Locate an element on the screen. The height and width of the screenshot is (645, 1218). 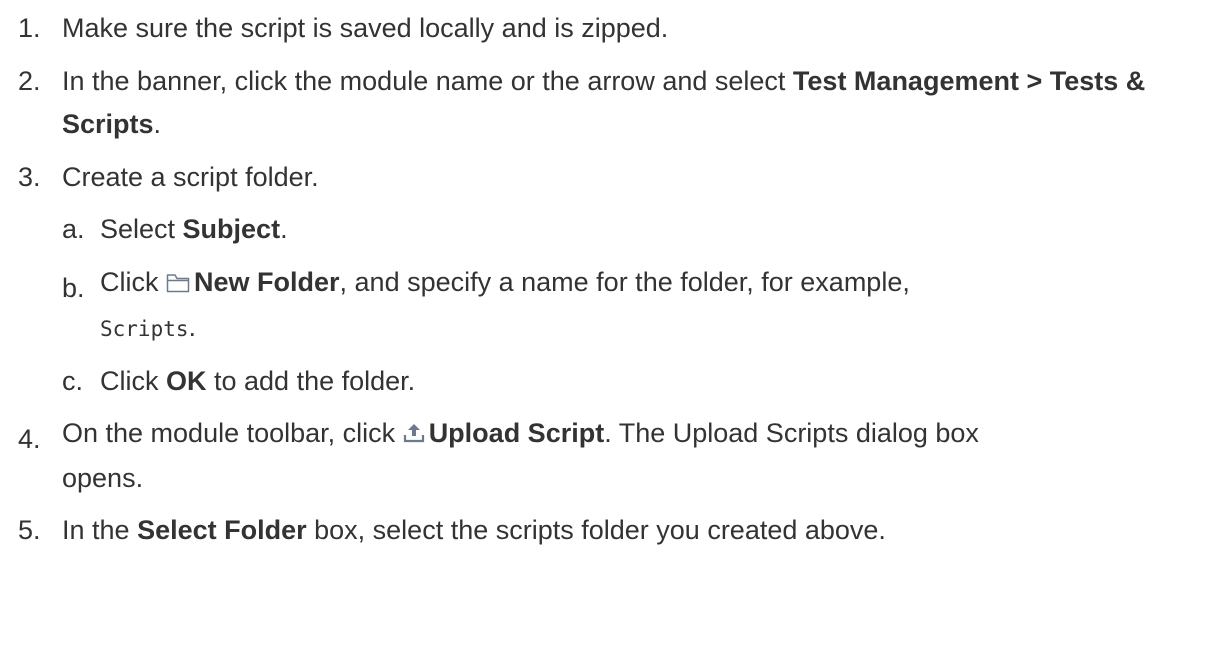
step-text-continued: opens. is located at coordinates (103, 478).